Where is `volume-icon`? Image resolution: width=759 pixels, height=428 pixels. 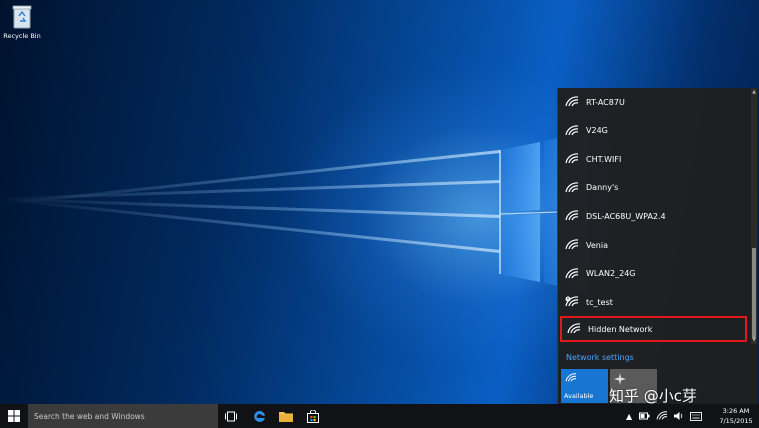 volume-icon is located at coordinates (679, 416).